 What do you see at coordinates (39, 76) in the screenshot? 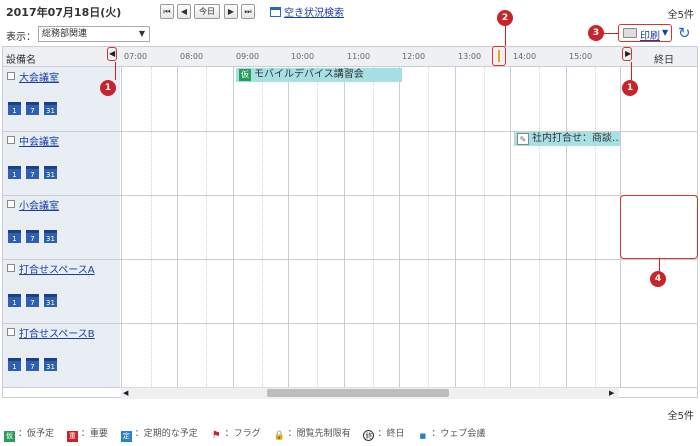
I see `facility-link: 大会議室` at bounding box center [39, 76].